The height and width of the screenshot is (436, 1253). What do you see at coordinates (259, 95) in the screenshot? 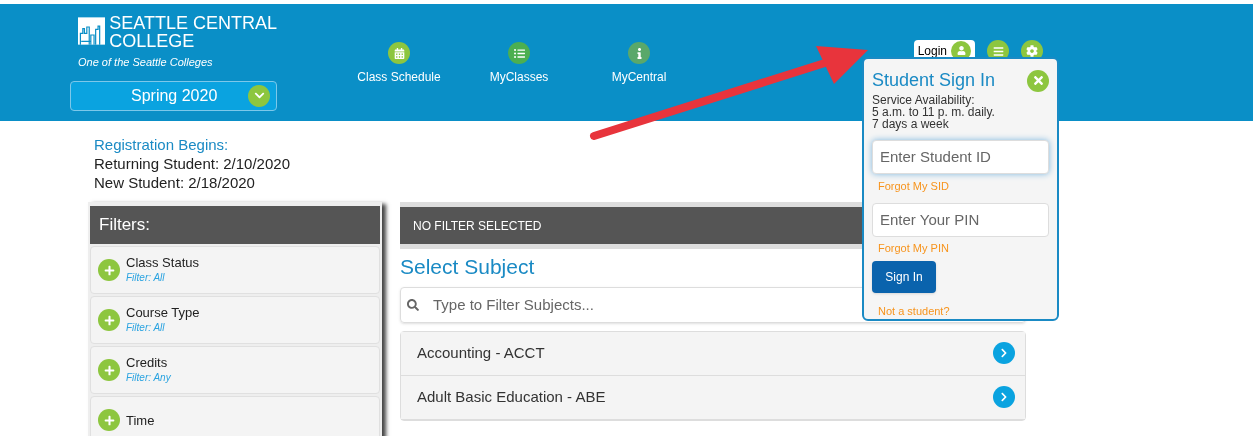
I see `chevron-down-icon` at bounding box center [259, 95].